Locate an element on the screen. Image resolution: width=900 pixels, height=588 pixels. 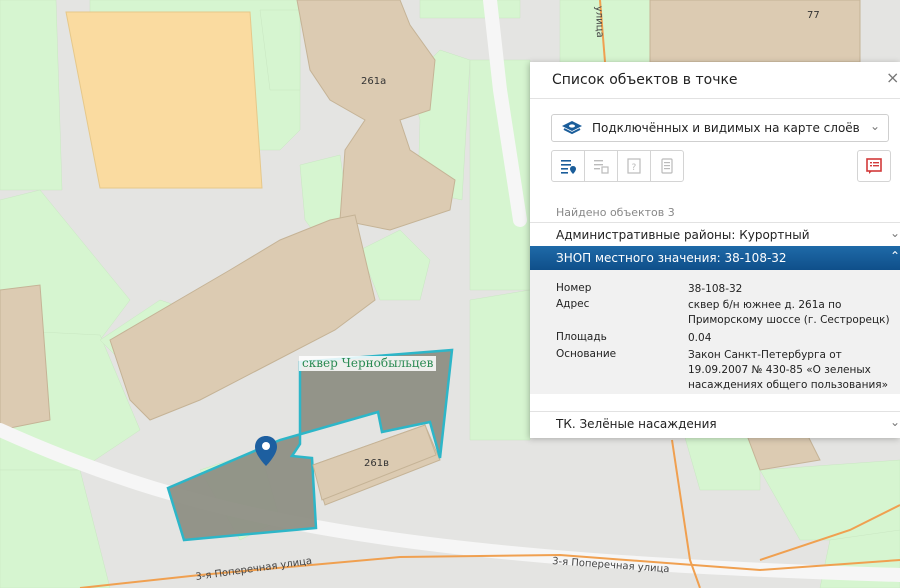
document-button is located at coordinates (667, 166).